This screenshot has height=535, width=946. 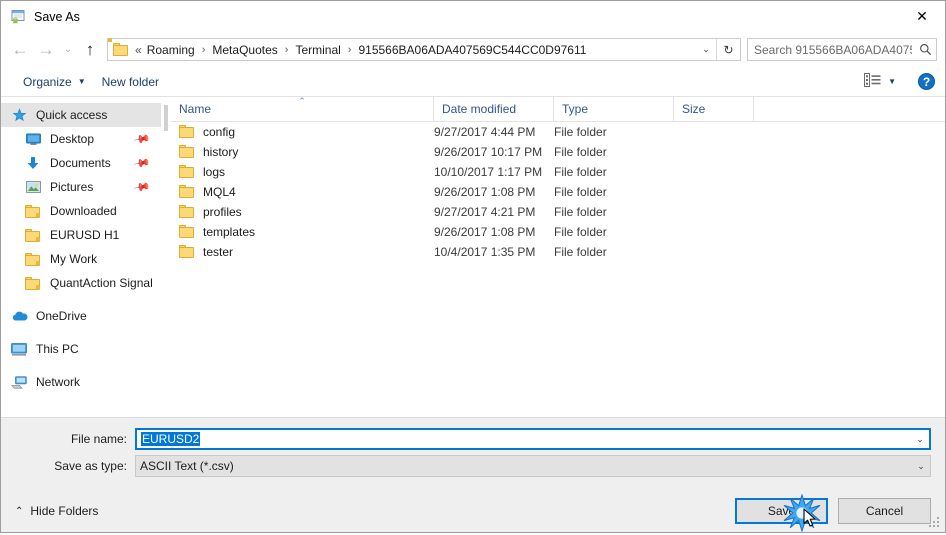 I want to click on column-header-size: Size, so click(x=714, y=109).